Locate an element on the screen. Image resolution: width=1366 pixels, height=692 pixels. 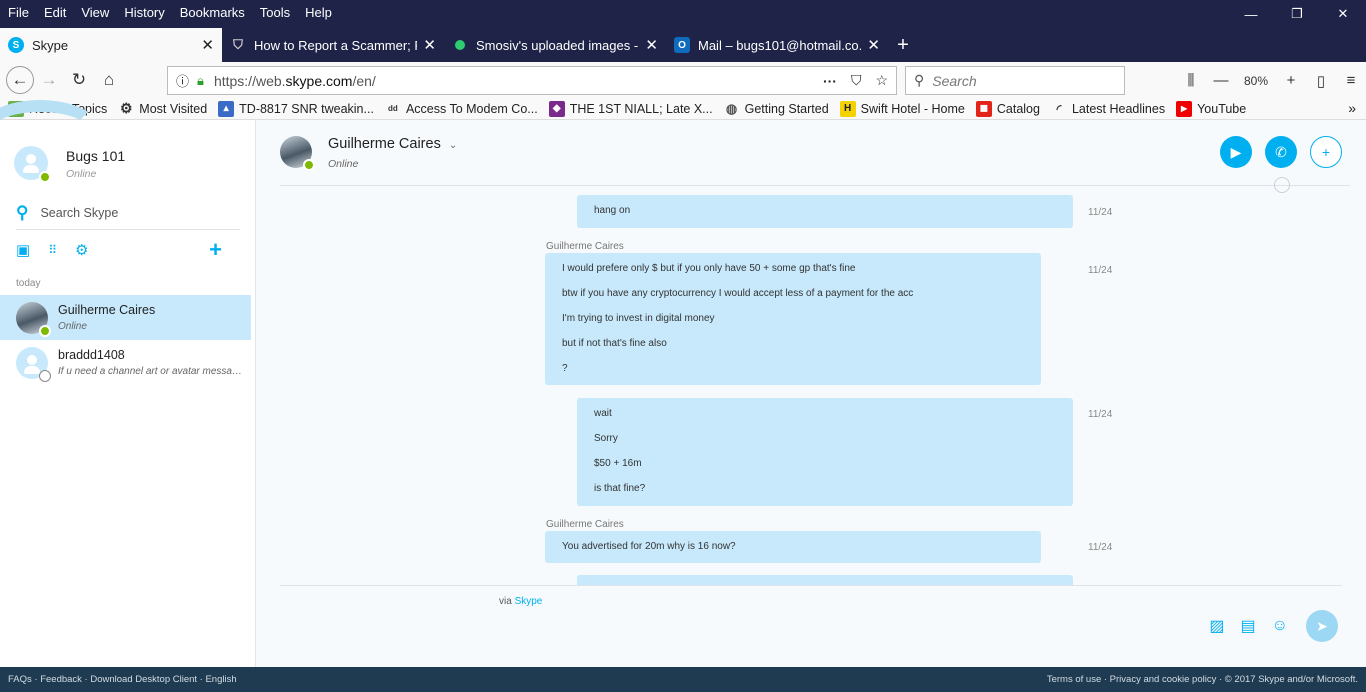
avatar is located at coordinates (32, 164).